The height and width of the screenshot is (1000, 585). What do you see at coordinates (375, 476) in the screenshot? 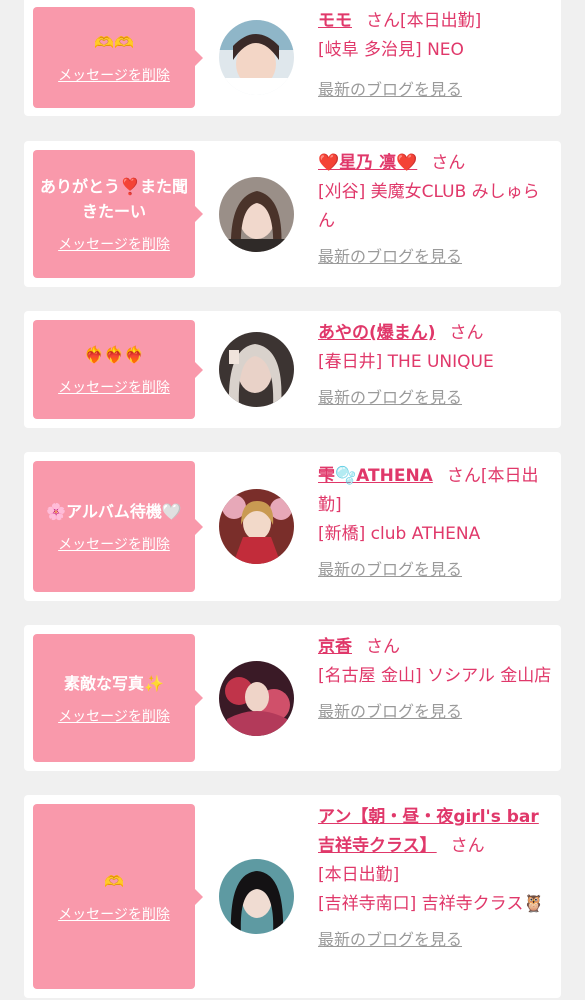
I see `sender-name: 雫🫧ATHENA` at bounding box center [375, 476].